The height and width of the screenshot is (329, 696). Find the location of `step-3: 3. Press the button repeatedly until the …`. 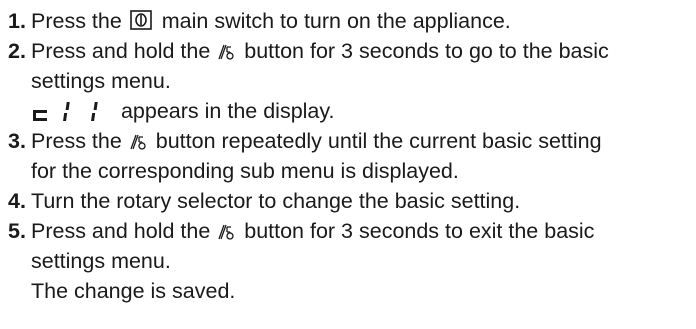

step-3: 3. Press the button repeatedly until the … is located at coordinates (350, 141).